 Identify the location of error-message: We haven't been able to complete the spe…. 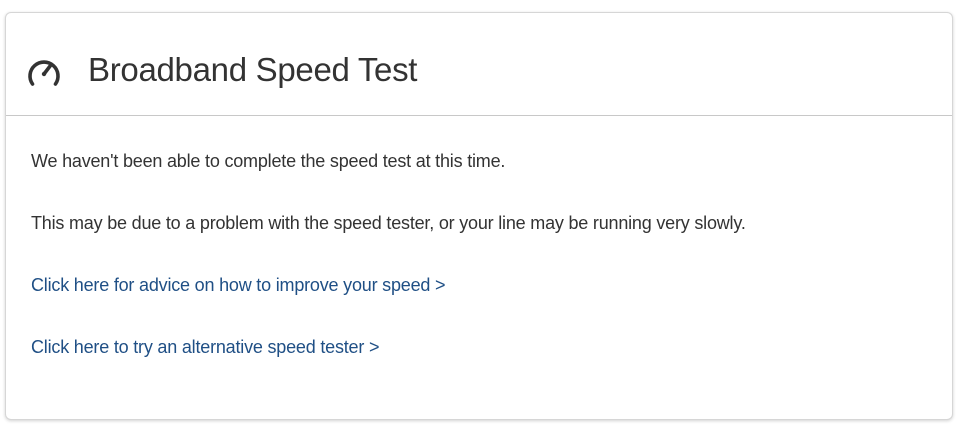
(268, 161).